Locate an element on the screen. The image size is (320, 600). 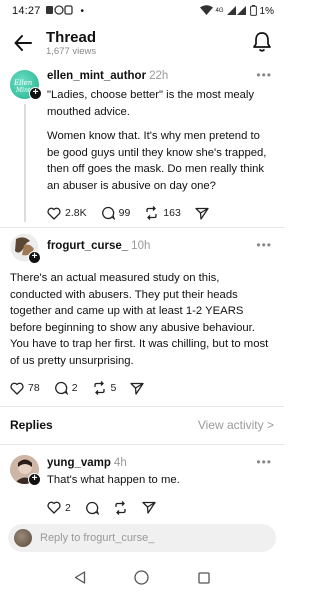
page-title: Thread is located at coordinates (71, 37).